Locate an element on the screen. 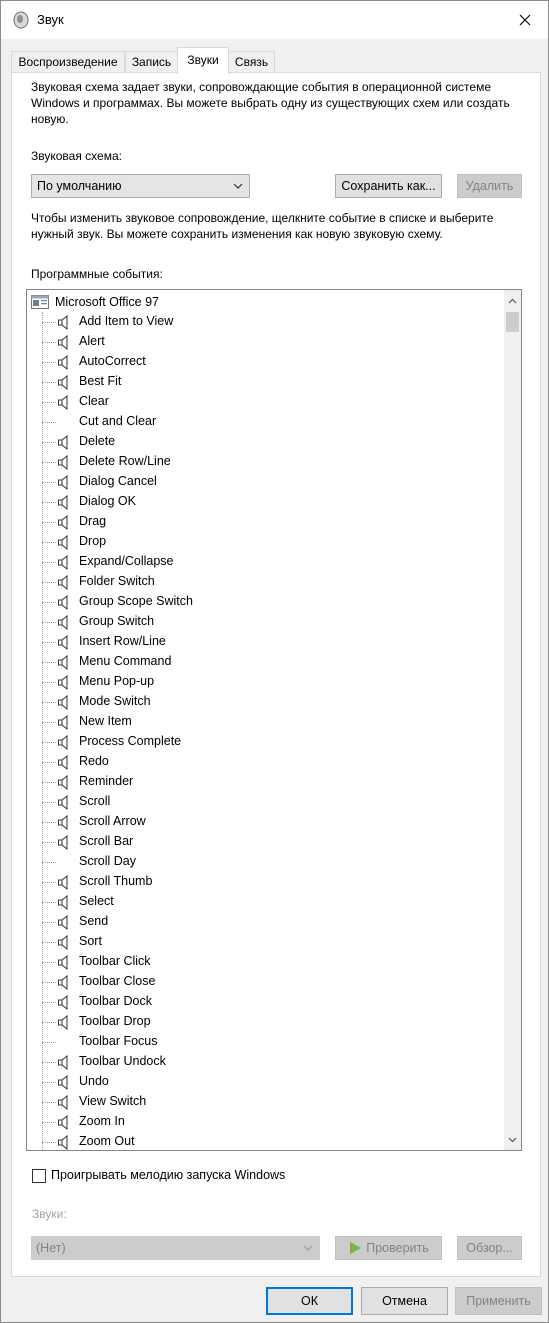 The width and height of the screenshot is (549, 1323). event-list-item: Group Switch is located at coordinates (272, 622).